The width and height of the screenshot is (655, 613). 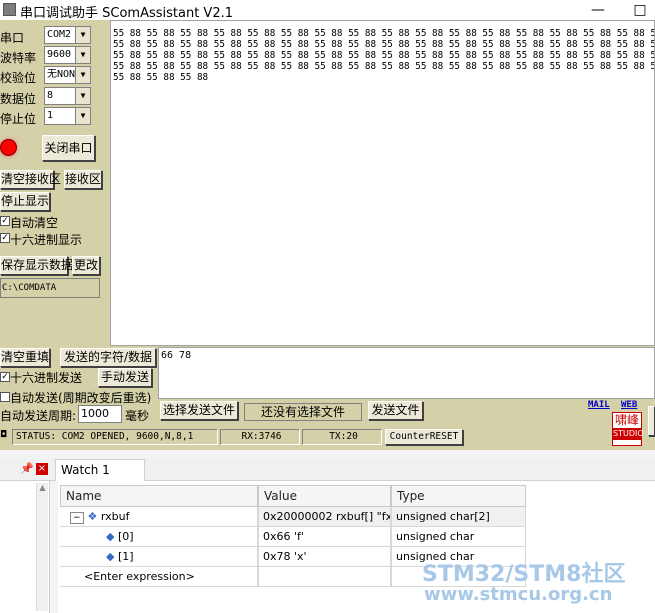 What do you see at coordinates (18, 119) in the screenshot?
I see `stopbits-label: 停止位` at bounding box center [18, 119].